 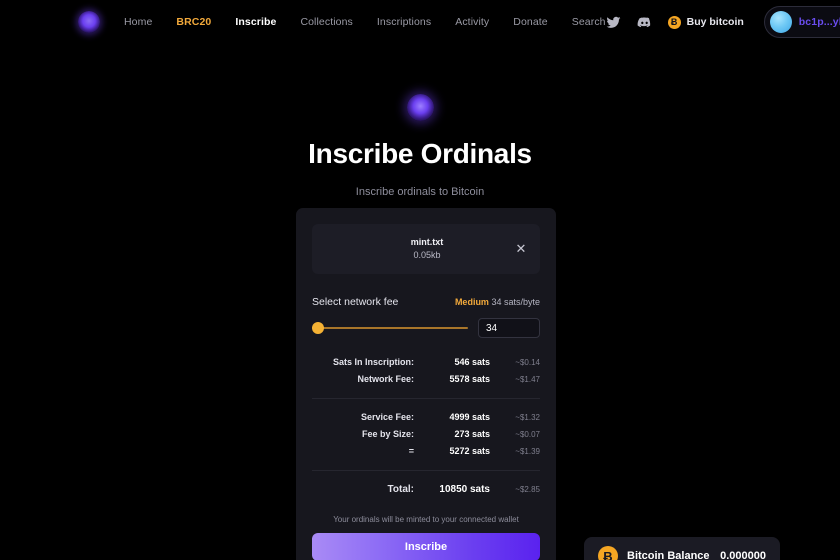 I want to click on nav-link-activity: Activity, so click(x=472, y=22).